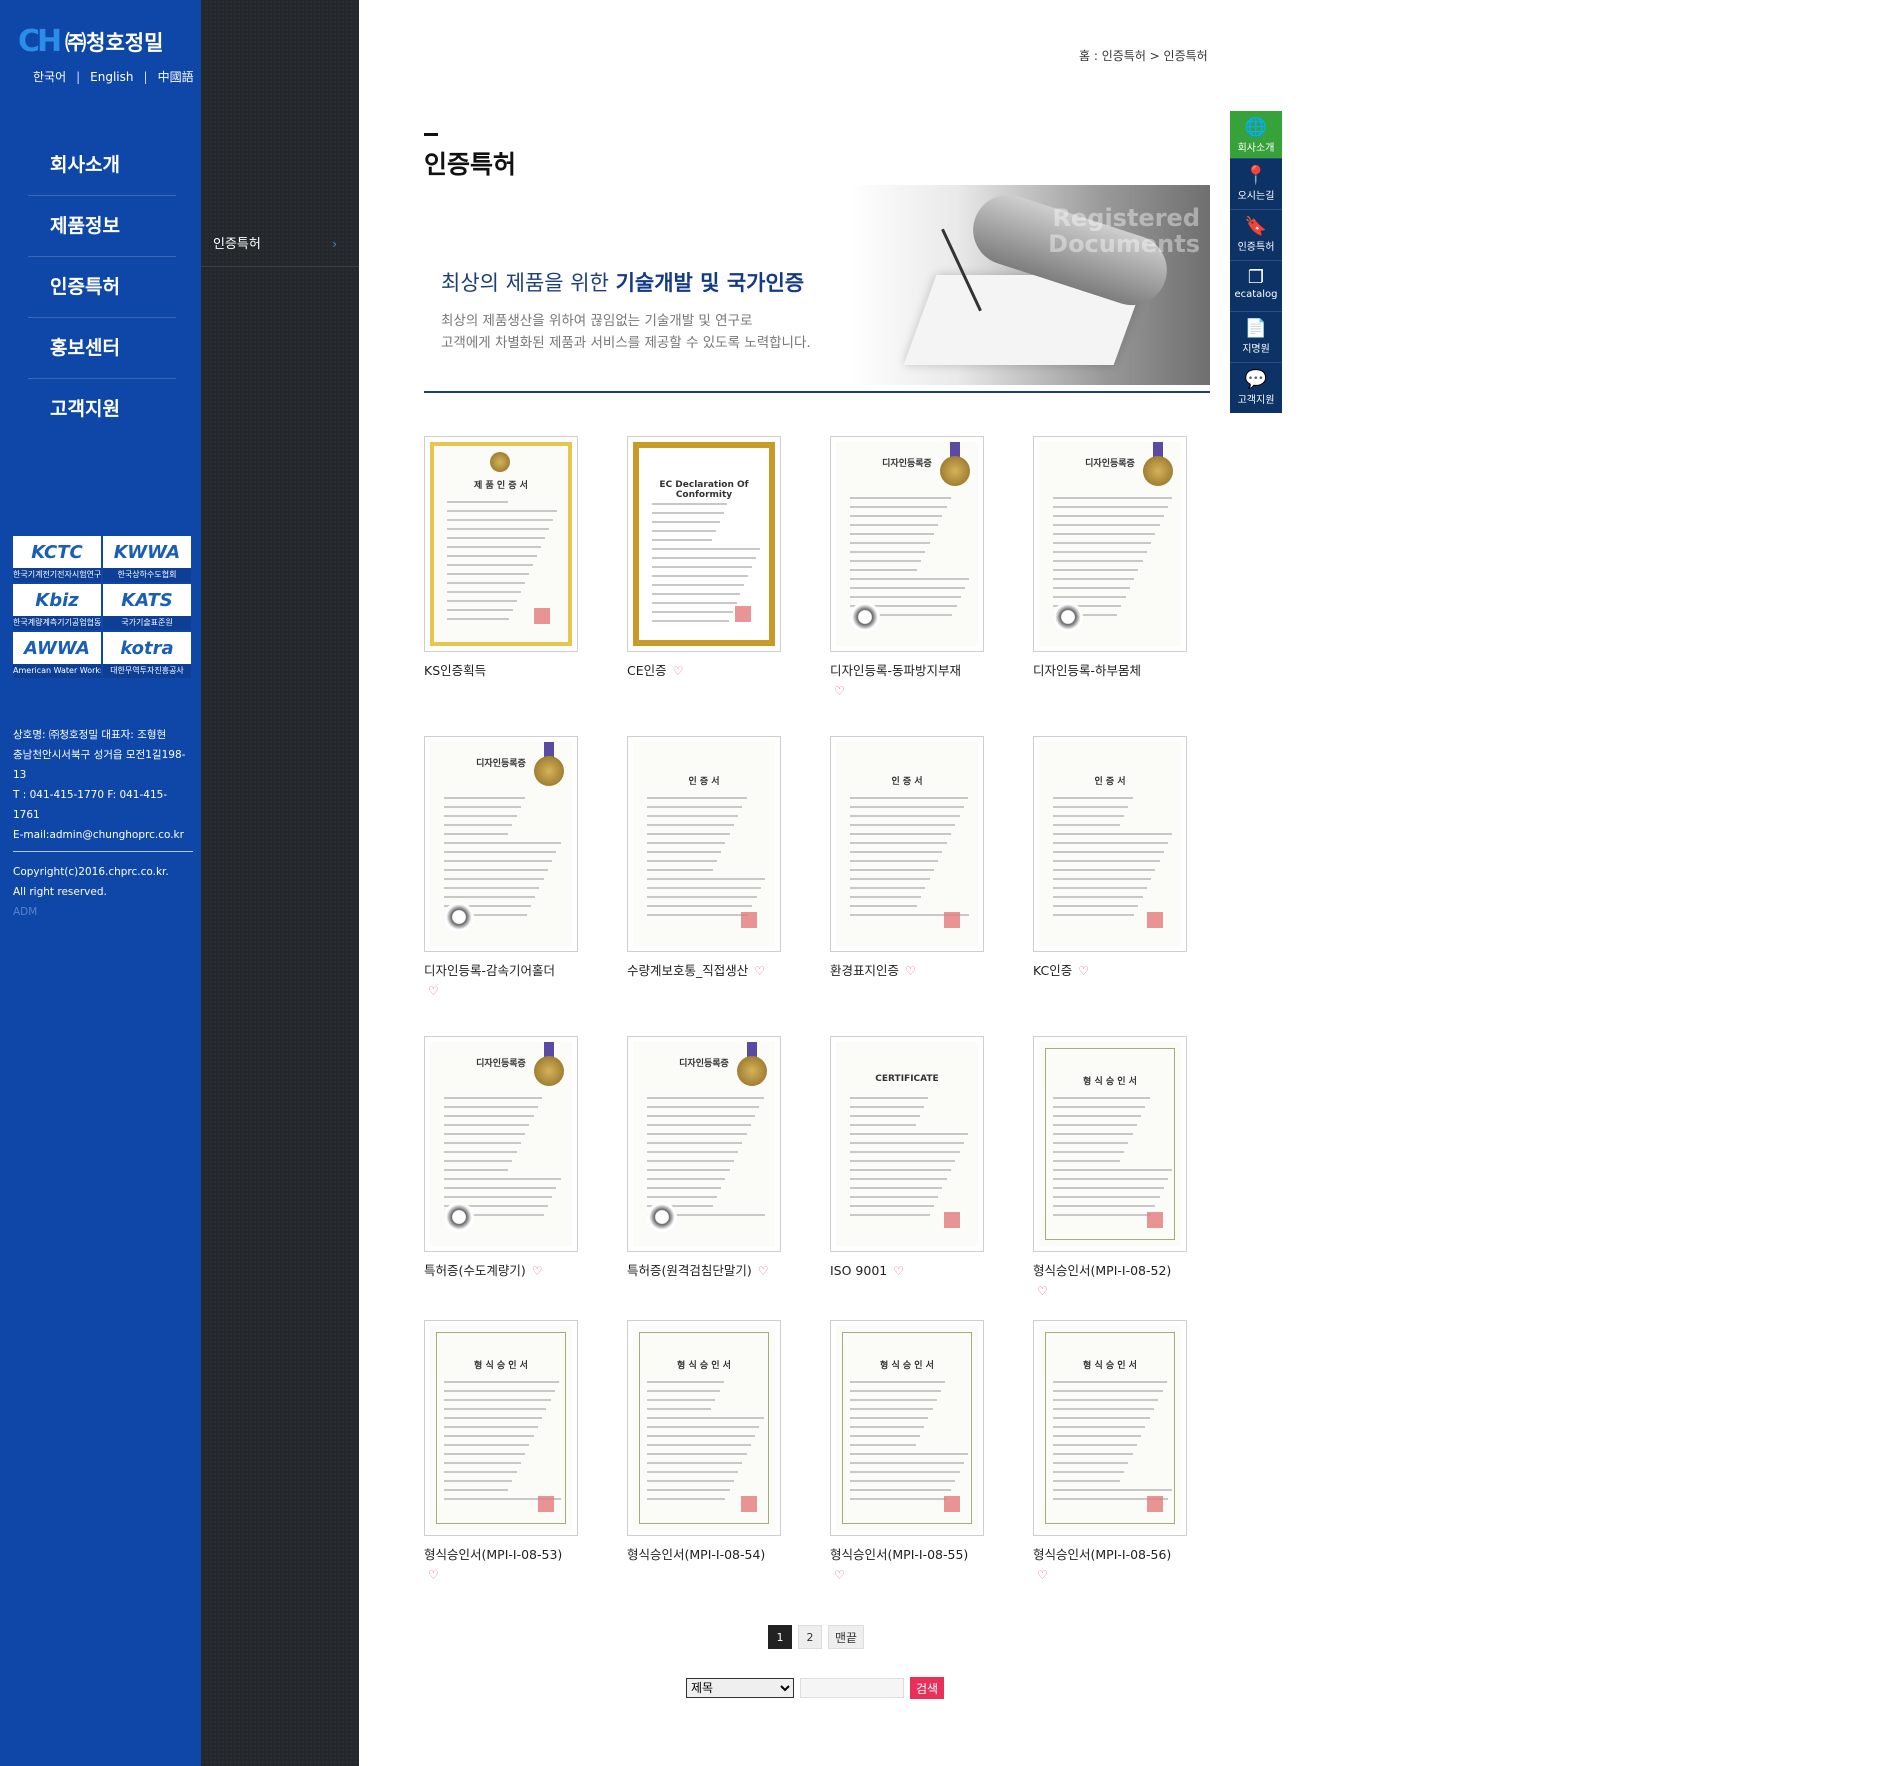 This screenshot has width=1903, height=1766. What do you see at coordinates (687, 970) in the screenshot?
I see `certificate-title: 수량계보호통_직접생산` at bounding box center [687, 970].